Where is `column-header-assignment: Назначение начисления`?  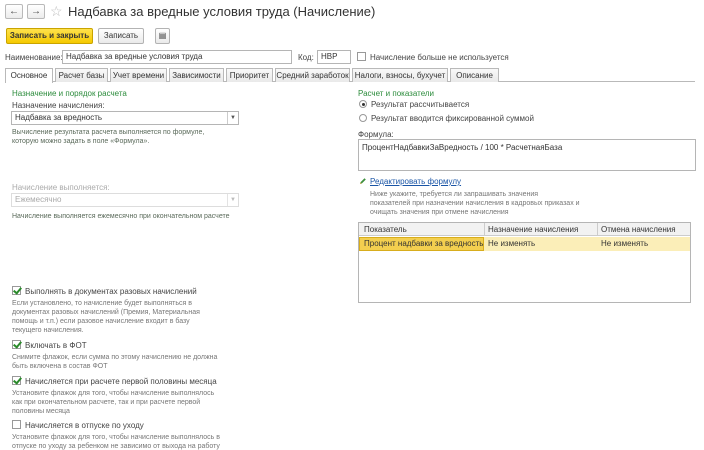 column-header-assignment: Назначение начисления is located at coordinates (531, 229).